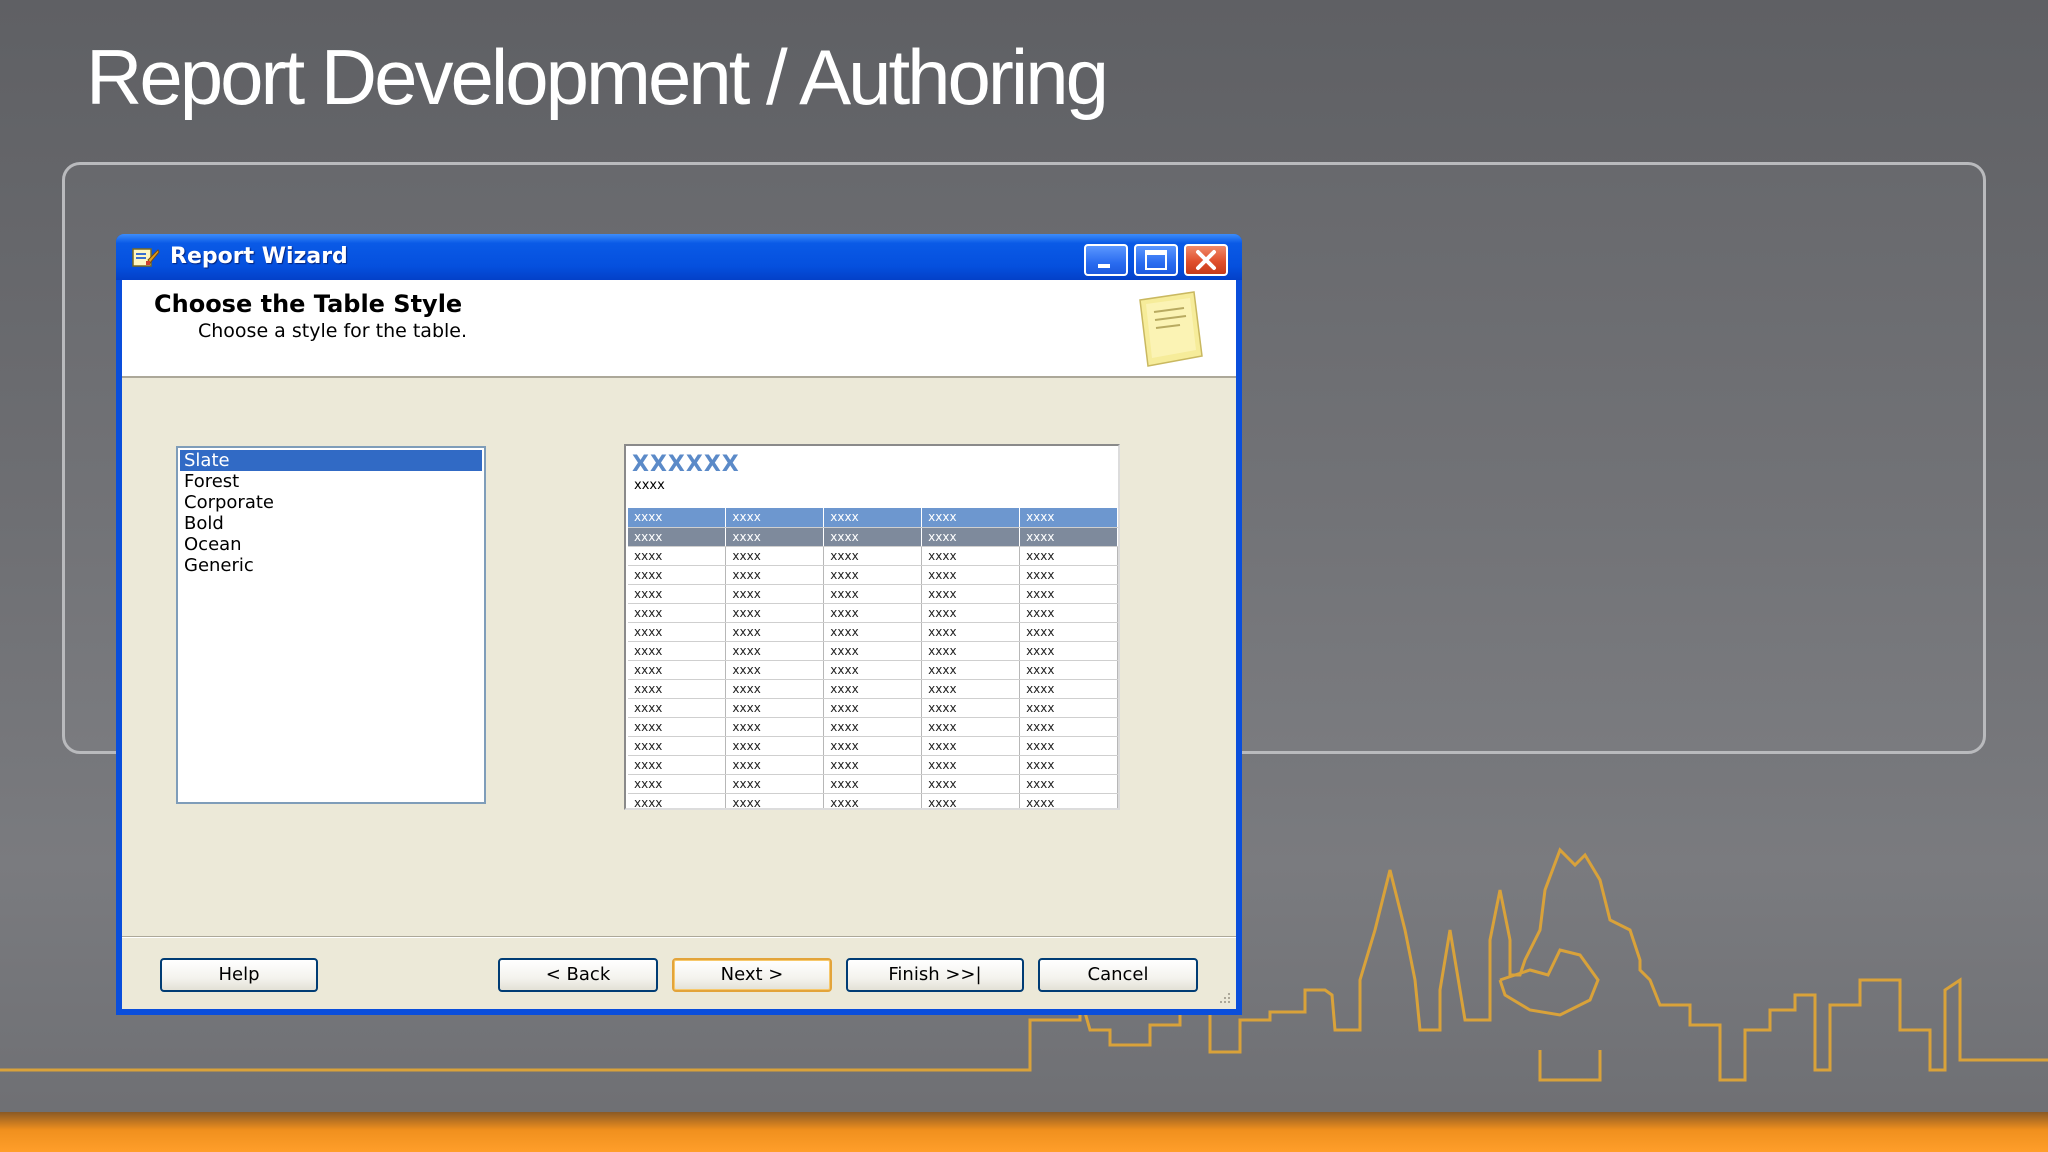 Image resolution: width=2048 pixels, height=1152 pixels. Describe the element at coordinates (578, 975) in the screenshot. I see `back-button: < Back` at that location.